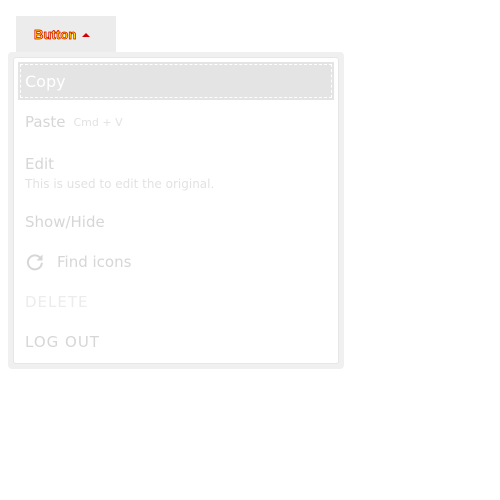 The width and height of the screenshot is (500, 500). I want to click on caret-up-icon, so click(86, 34).